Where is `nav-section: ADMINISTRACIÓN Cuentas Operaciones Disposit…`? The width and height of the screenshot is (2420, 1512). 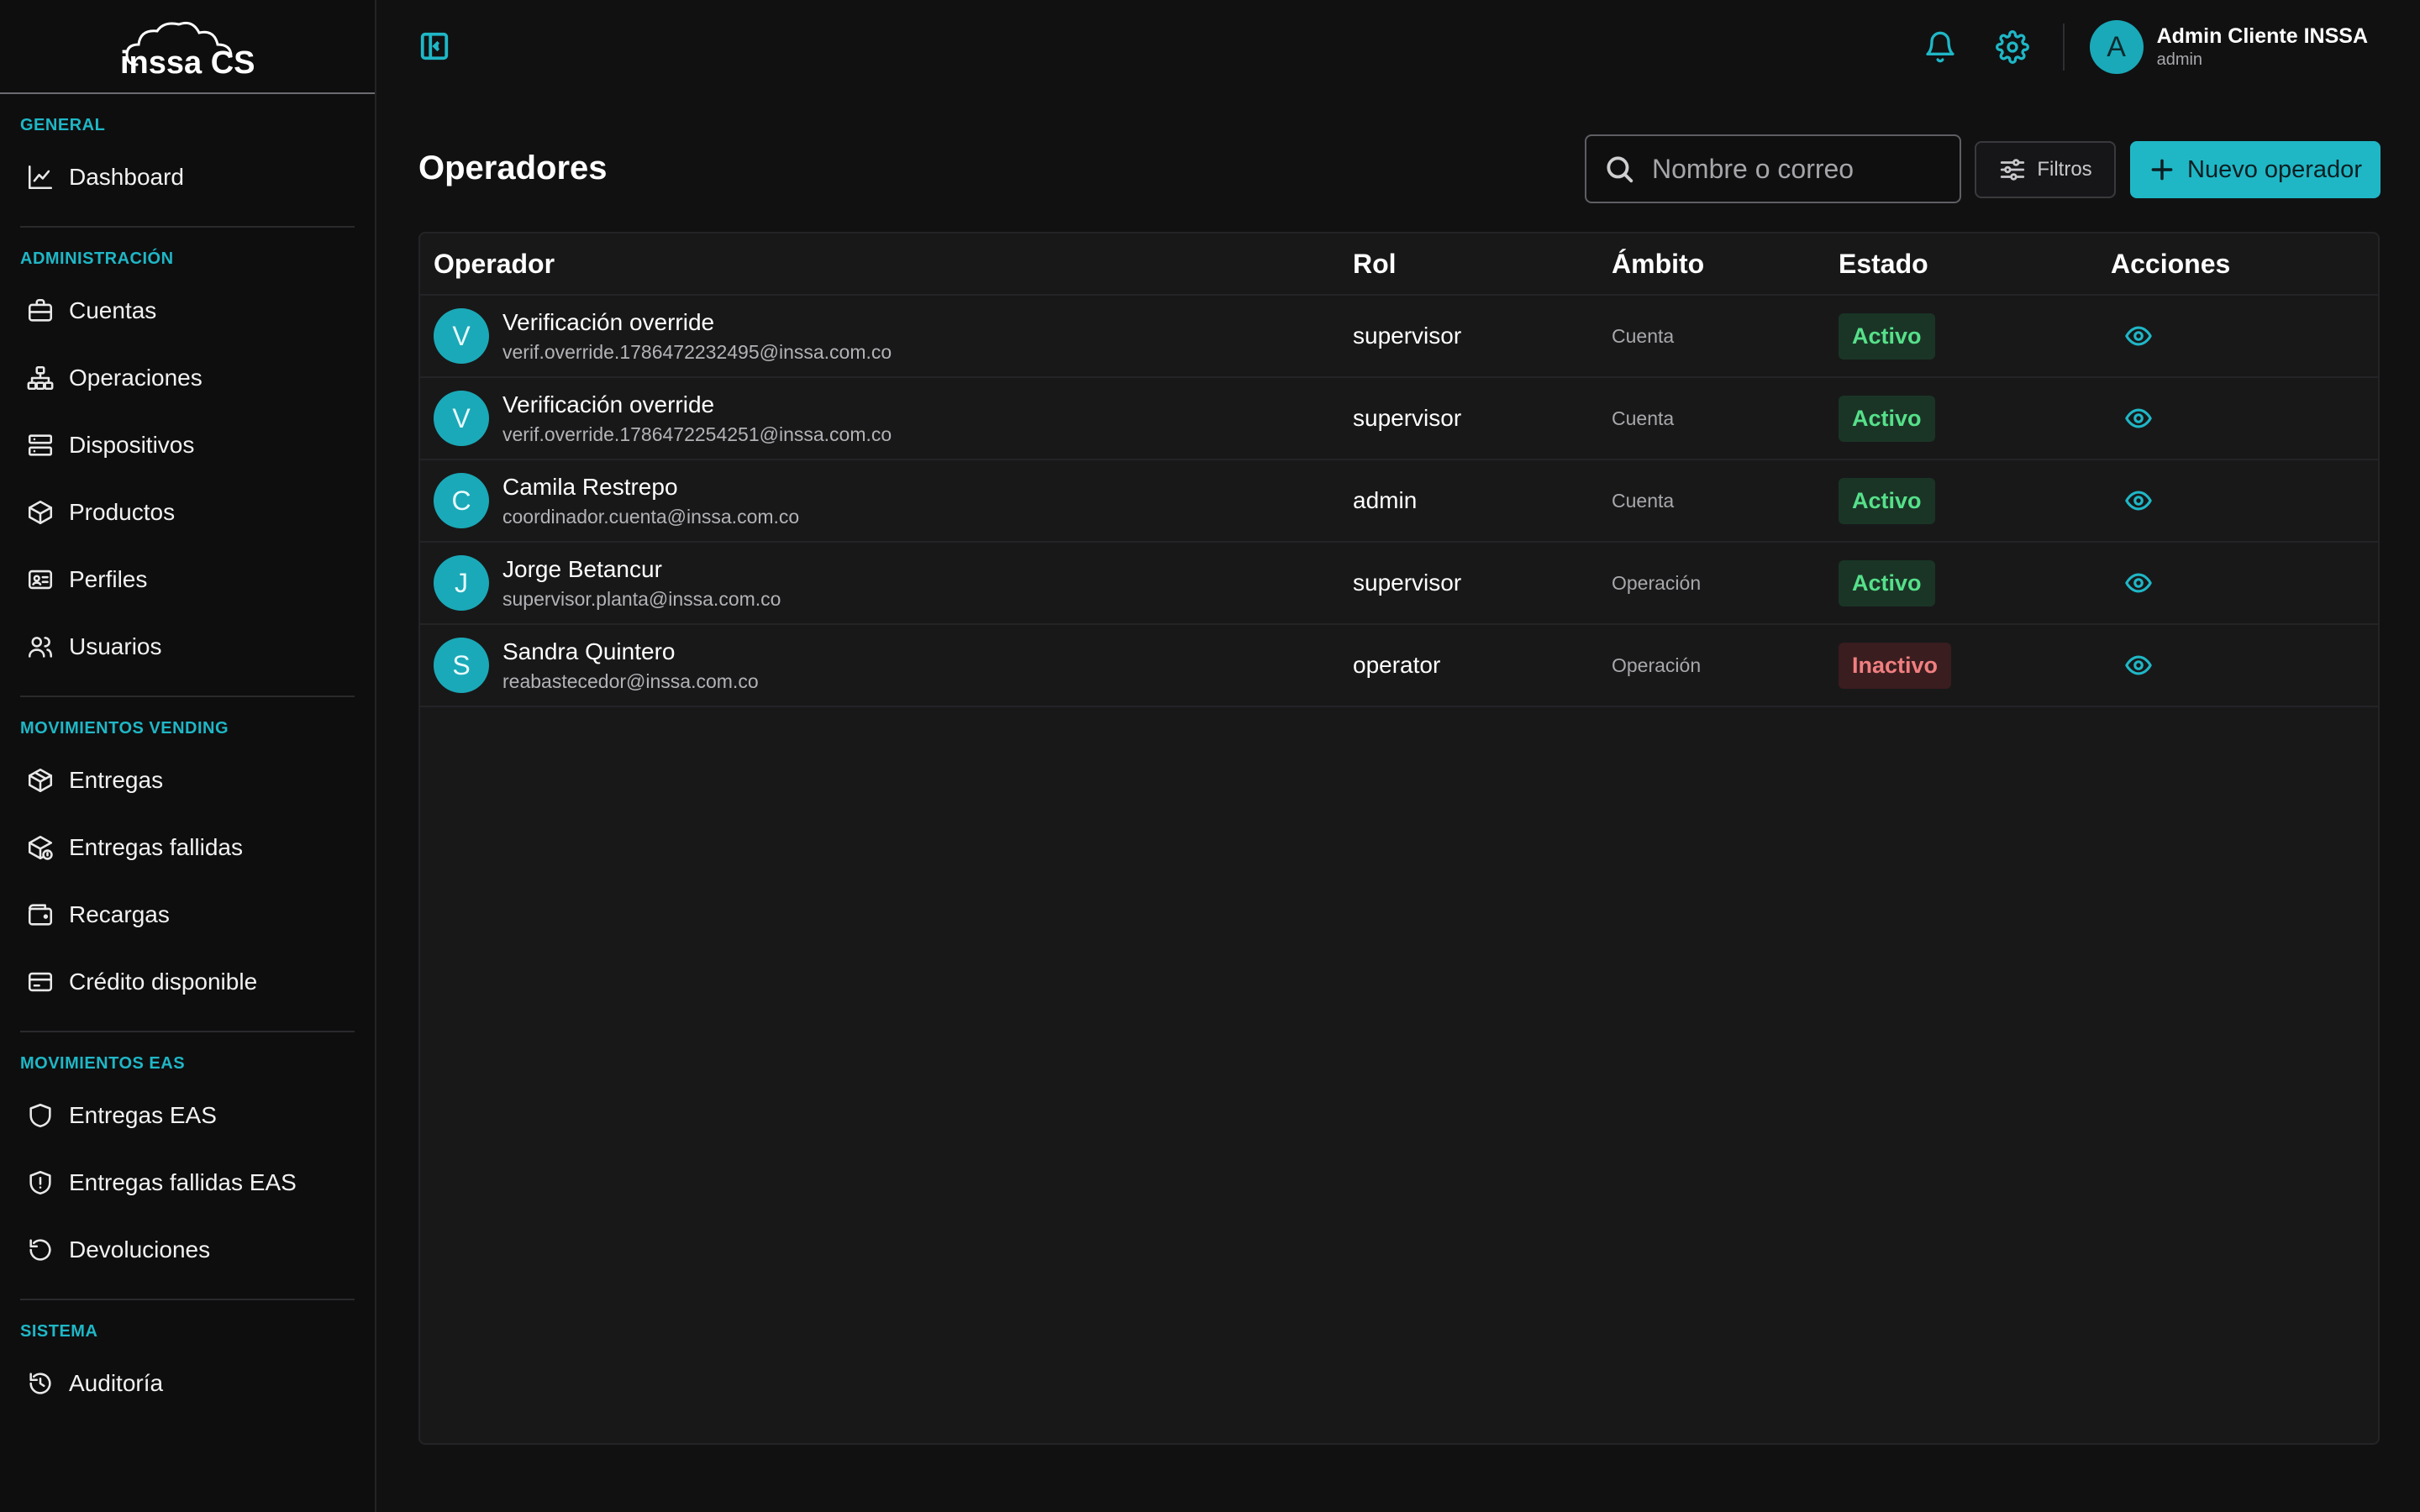 nav-section: ADMINISTRACIÓN Cuentas Operaciones Disposit… is located at coordinates (187, 453).